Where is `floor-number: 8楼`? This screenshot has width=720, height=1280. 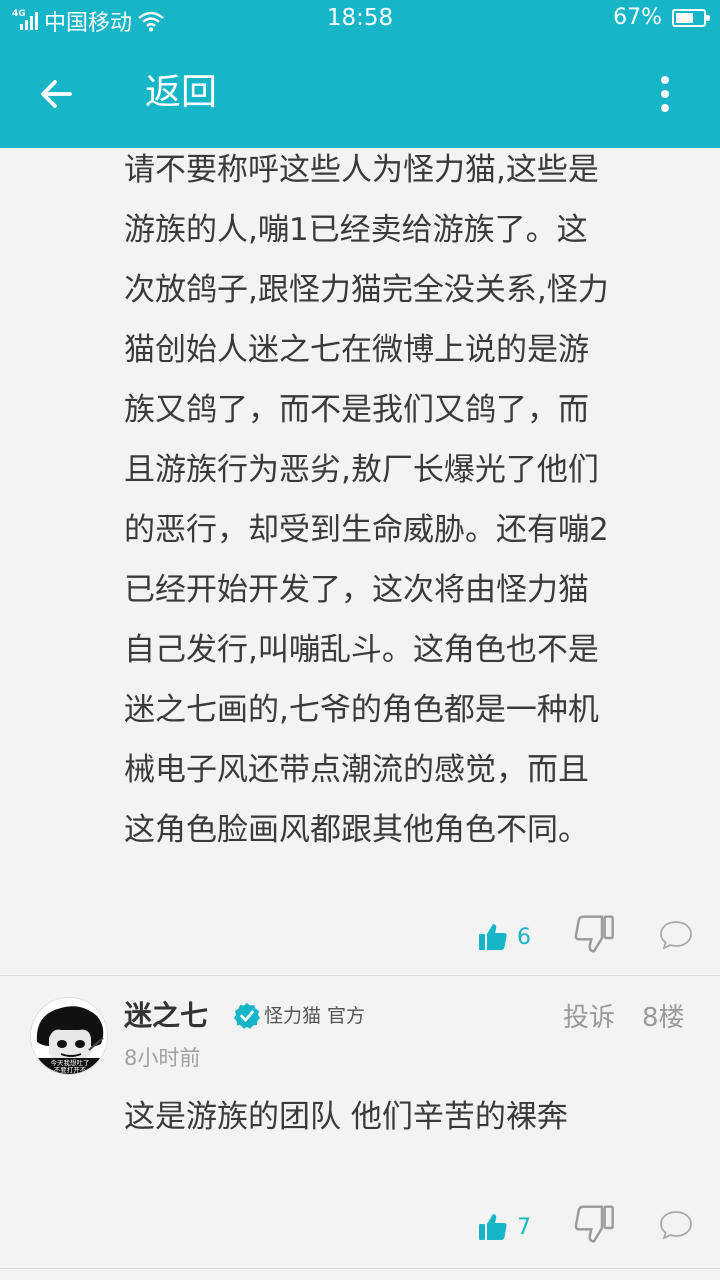
floor-number: 8楼 is located at coordinates (663, 1018).